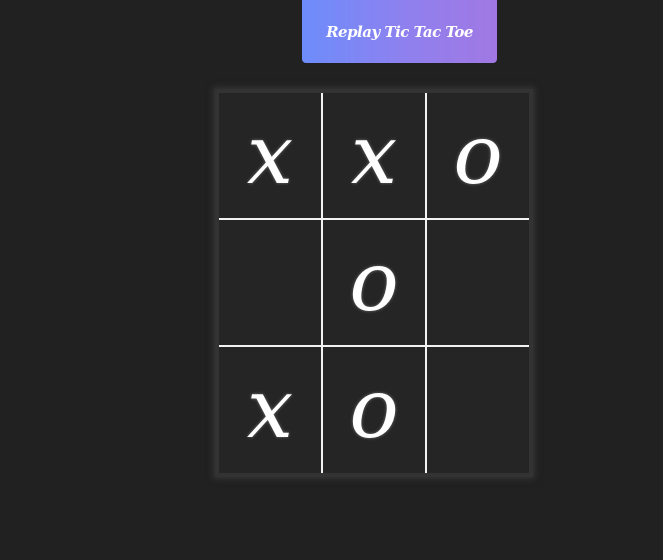 The image size is (663, 560). I want to click on board-cell-r1c2: x, so click(374, 155).